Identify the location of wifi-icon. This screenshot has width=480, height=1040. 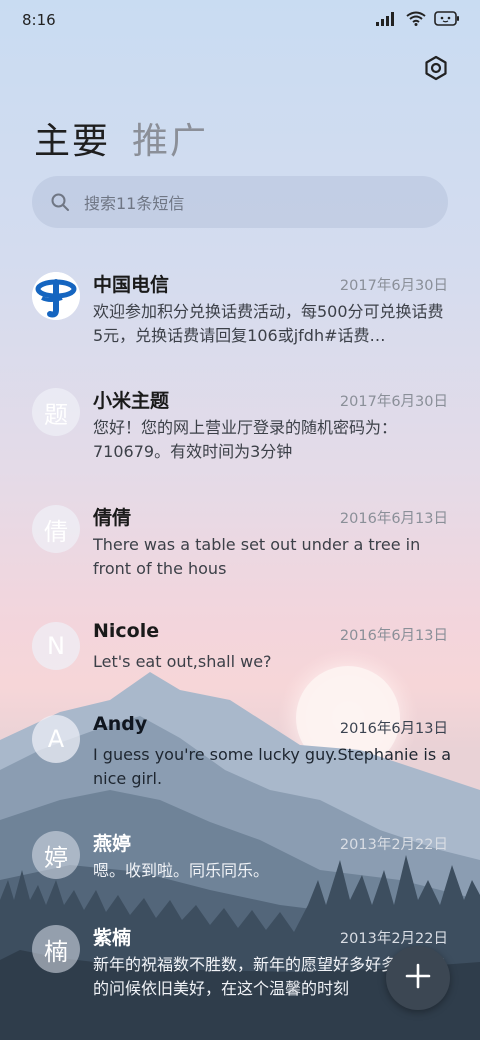
(416, 20).